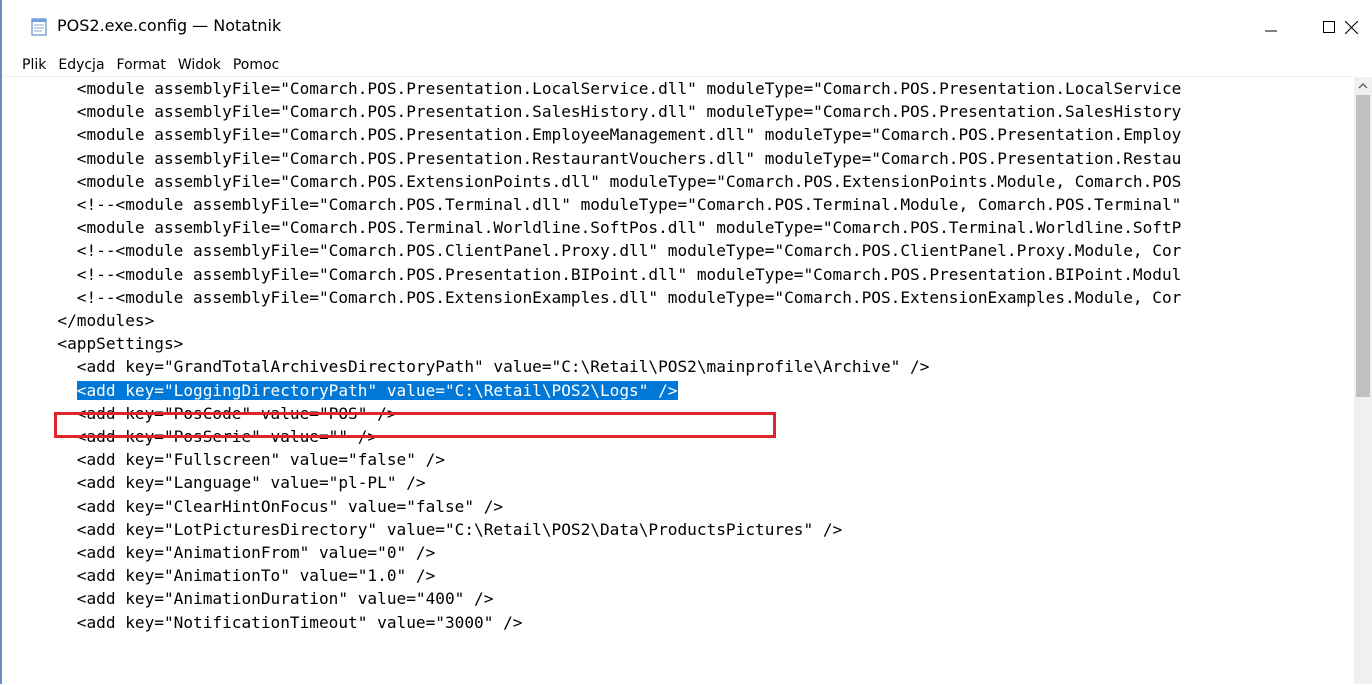 The height and width of the screenshot is (685, 1372). Describe the element at coordinates (237, 576) in the screenshot. I see `editor-line: <add key="AnimationTo" value="1.0" />` at that location.